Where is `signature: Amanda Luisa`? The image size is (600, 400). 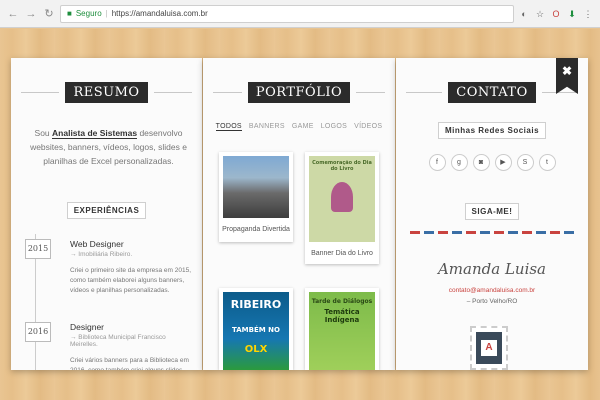 signature: Amanda Luisa is located at coordinates (492, 269).